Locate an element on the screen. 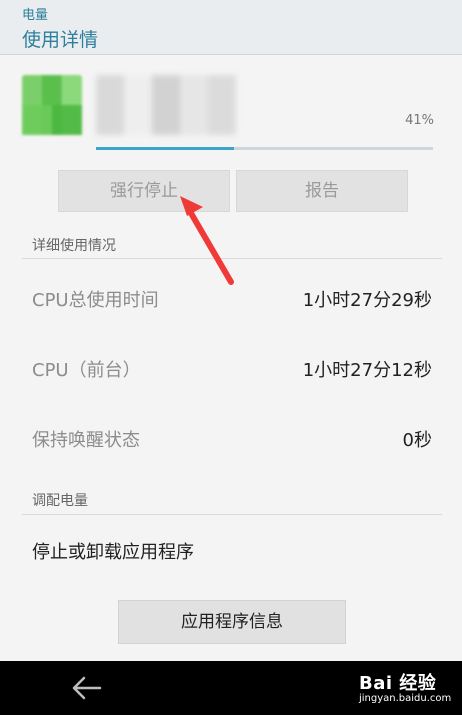 Image resolution: width=462 pixels, height=715 pixels. detail-label: CPU总使用时间 is located at coordinates (95, 300).